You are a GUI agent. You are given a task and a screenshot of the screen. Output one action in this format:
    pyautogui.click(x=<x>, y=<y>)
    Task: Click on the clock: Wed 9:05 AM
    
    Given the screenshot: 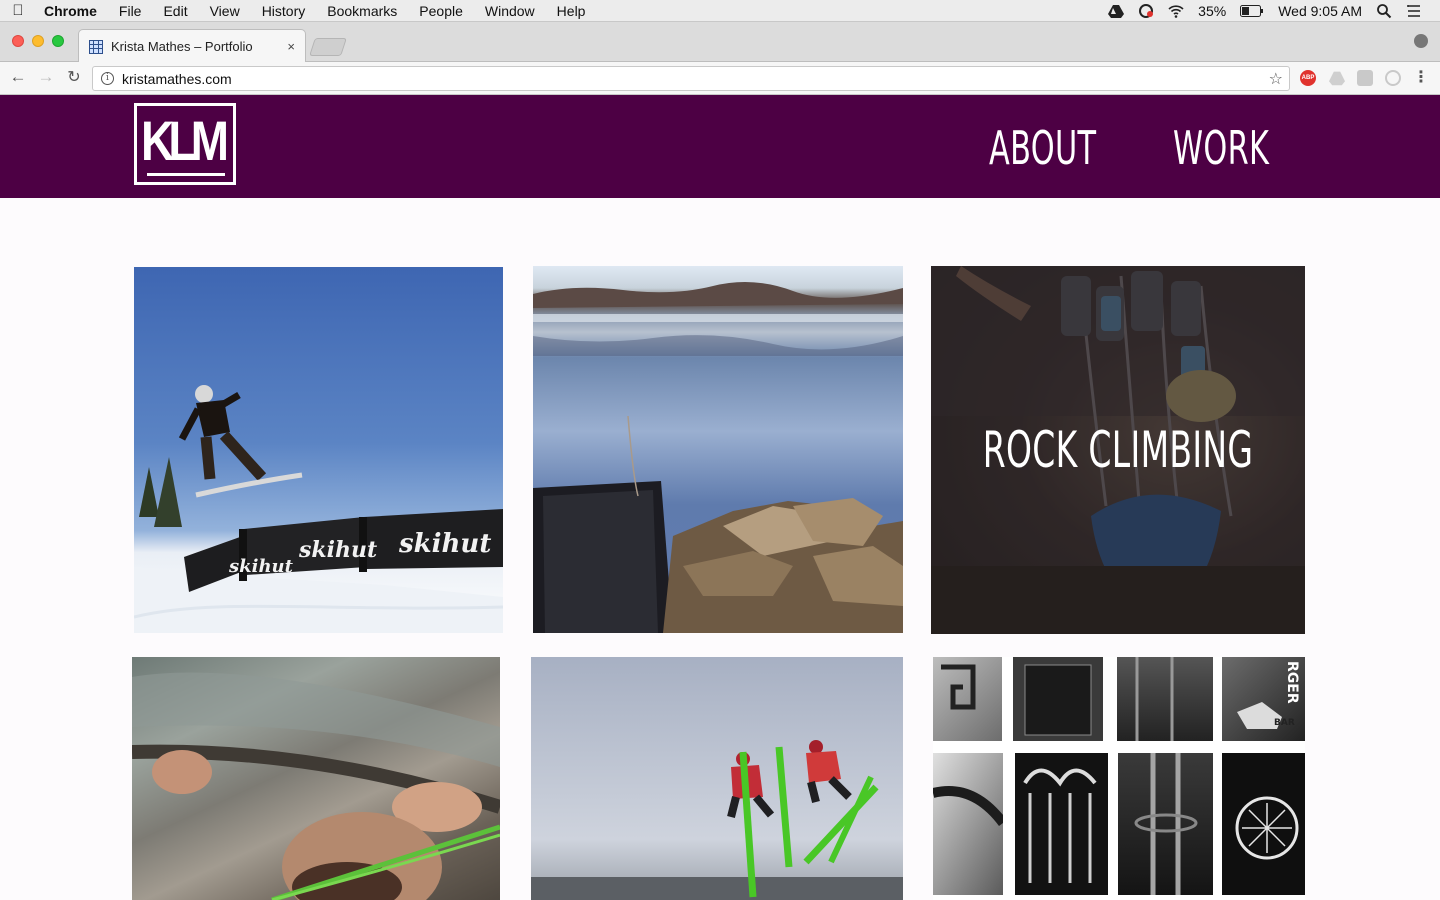 What is the action you would take?
    pyautogui.click(x=1320, y=11)
    